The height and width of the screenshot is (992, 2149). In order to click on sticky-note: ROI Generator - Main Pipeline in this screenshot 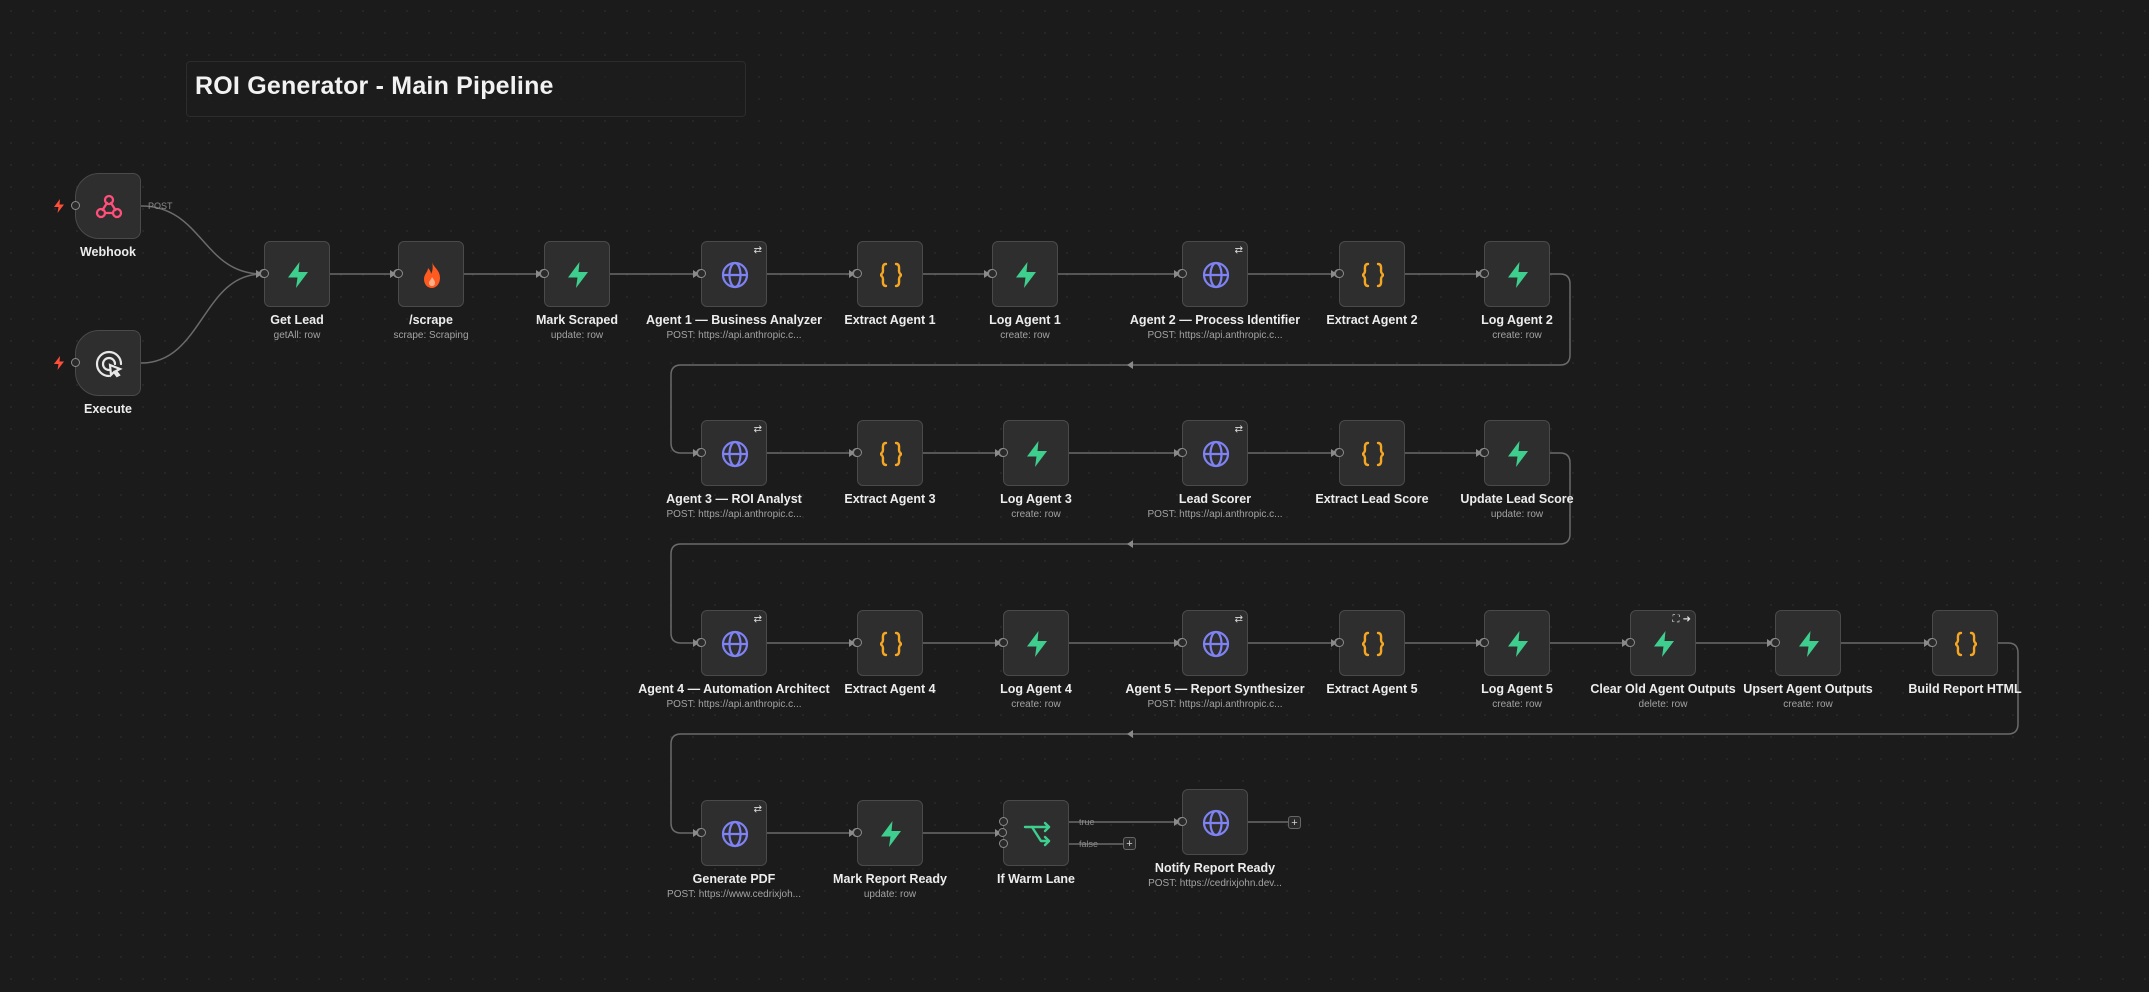, I will do `click(466, 89)`.